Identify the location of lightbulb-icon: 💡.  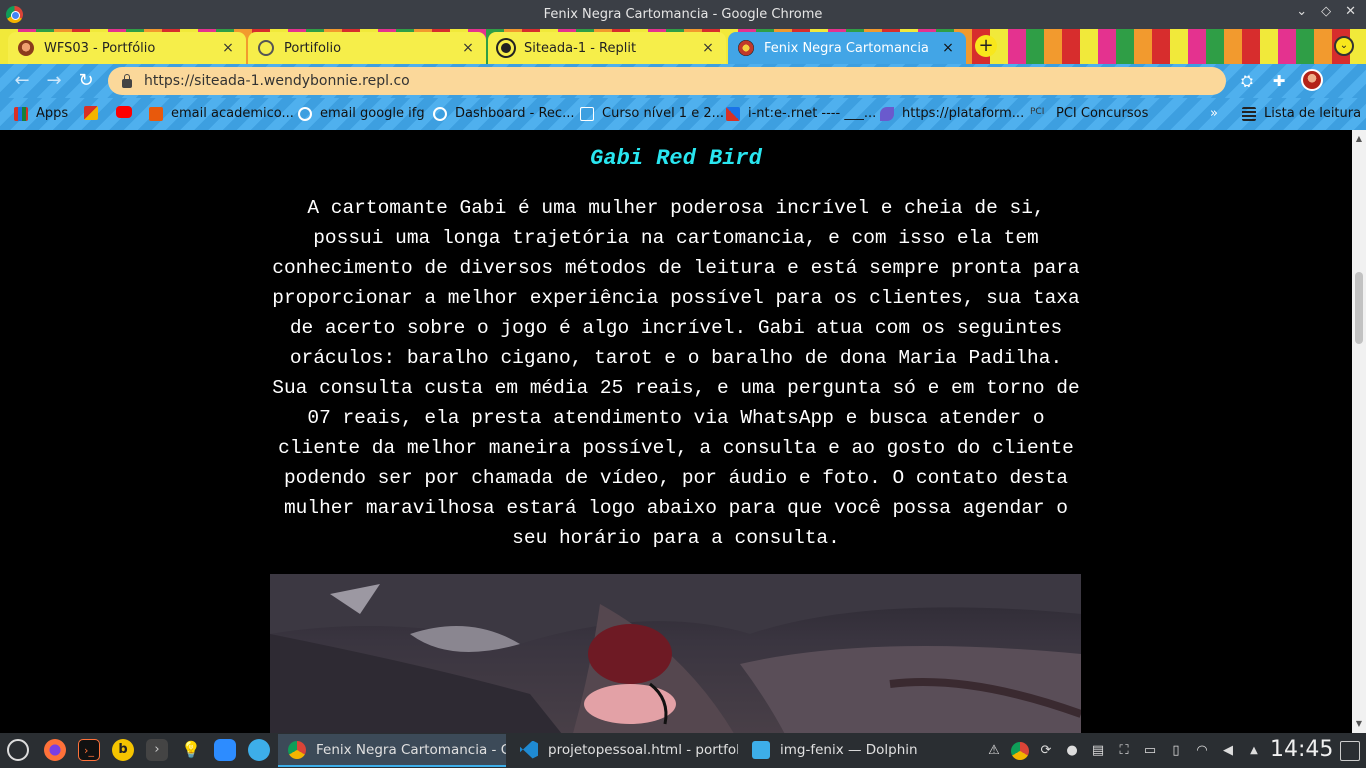
(191, 750).